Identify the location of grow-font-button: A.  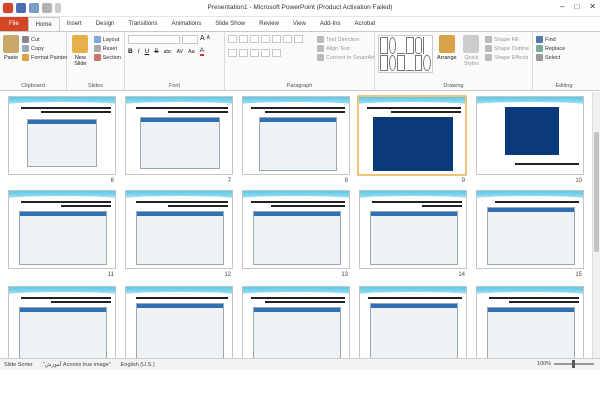
(202, 39).